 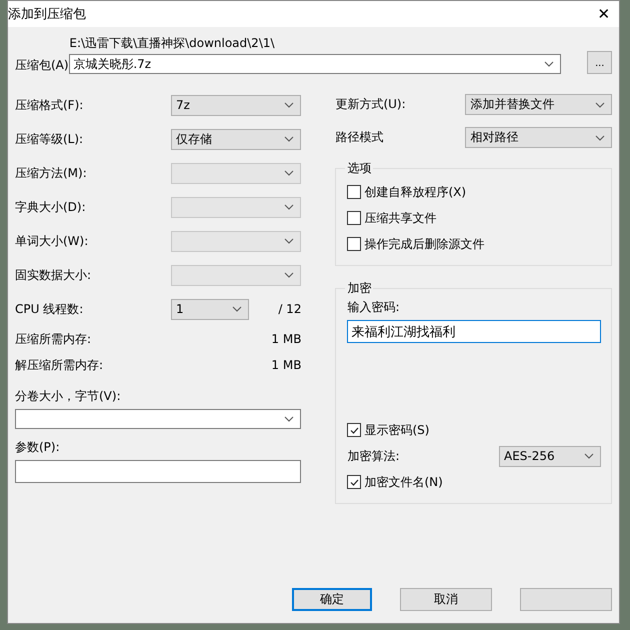 I want to click on parameters-field, so click(x=158, y=471).